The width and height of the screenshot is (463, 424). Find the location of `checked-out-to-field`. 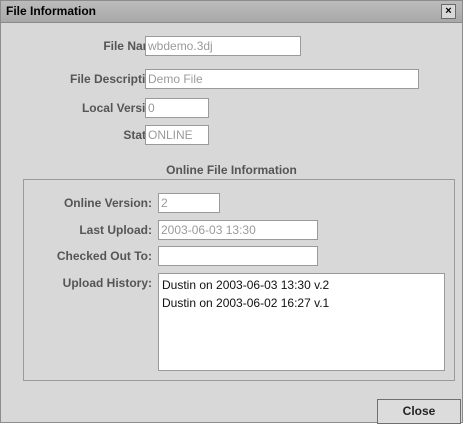

checked-out-to-field is located at coordinates (238, 256).